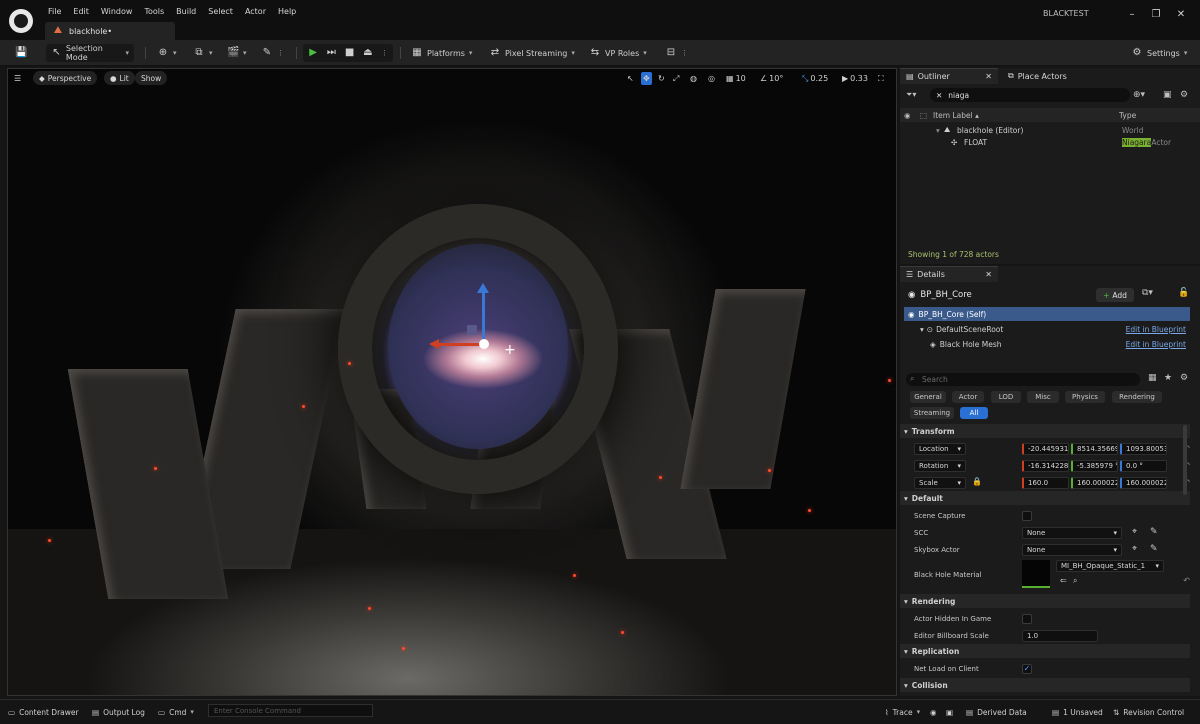  Describe the element at coordinates (483, 317) in the screenshot. I see `gizmo-z-axis` at that location.